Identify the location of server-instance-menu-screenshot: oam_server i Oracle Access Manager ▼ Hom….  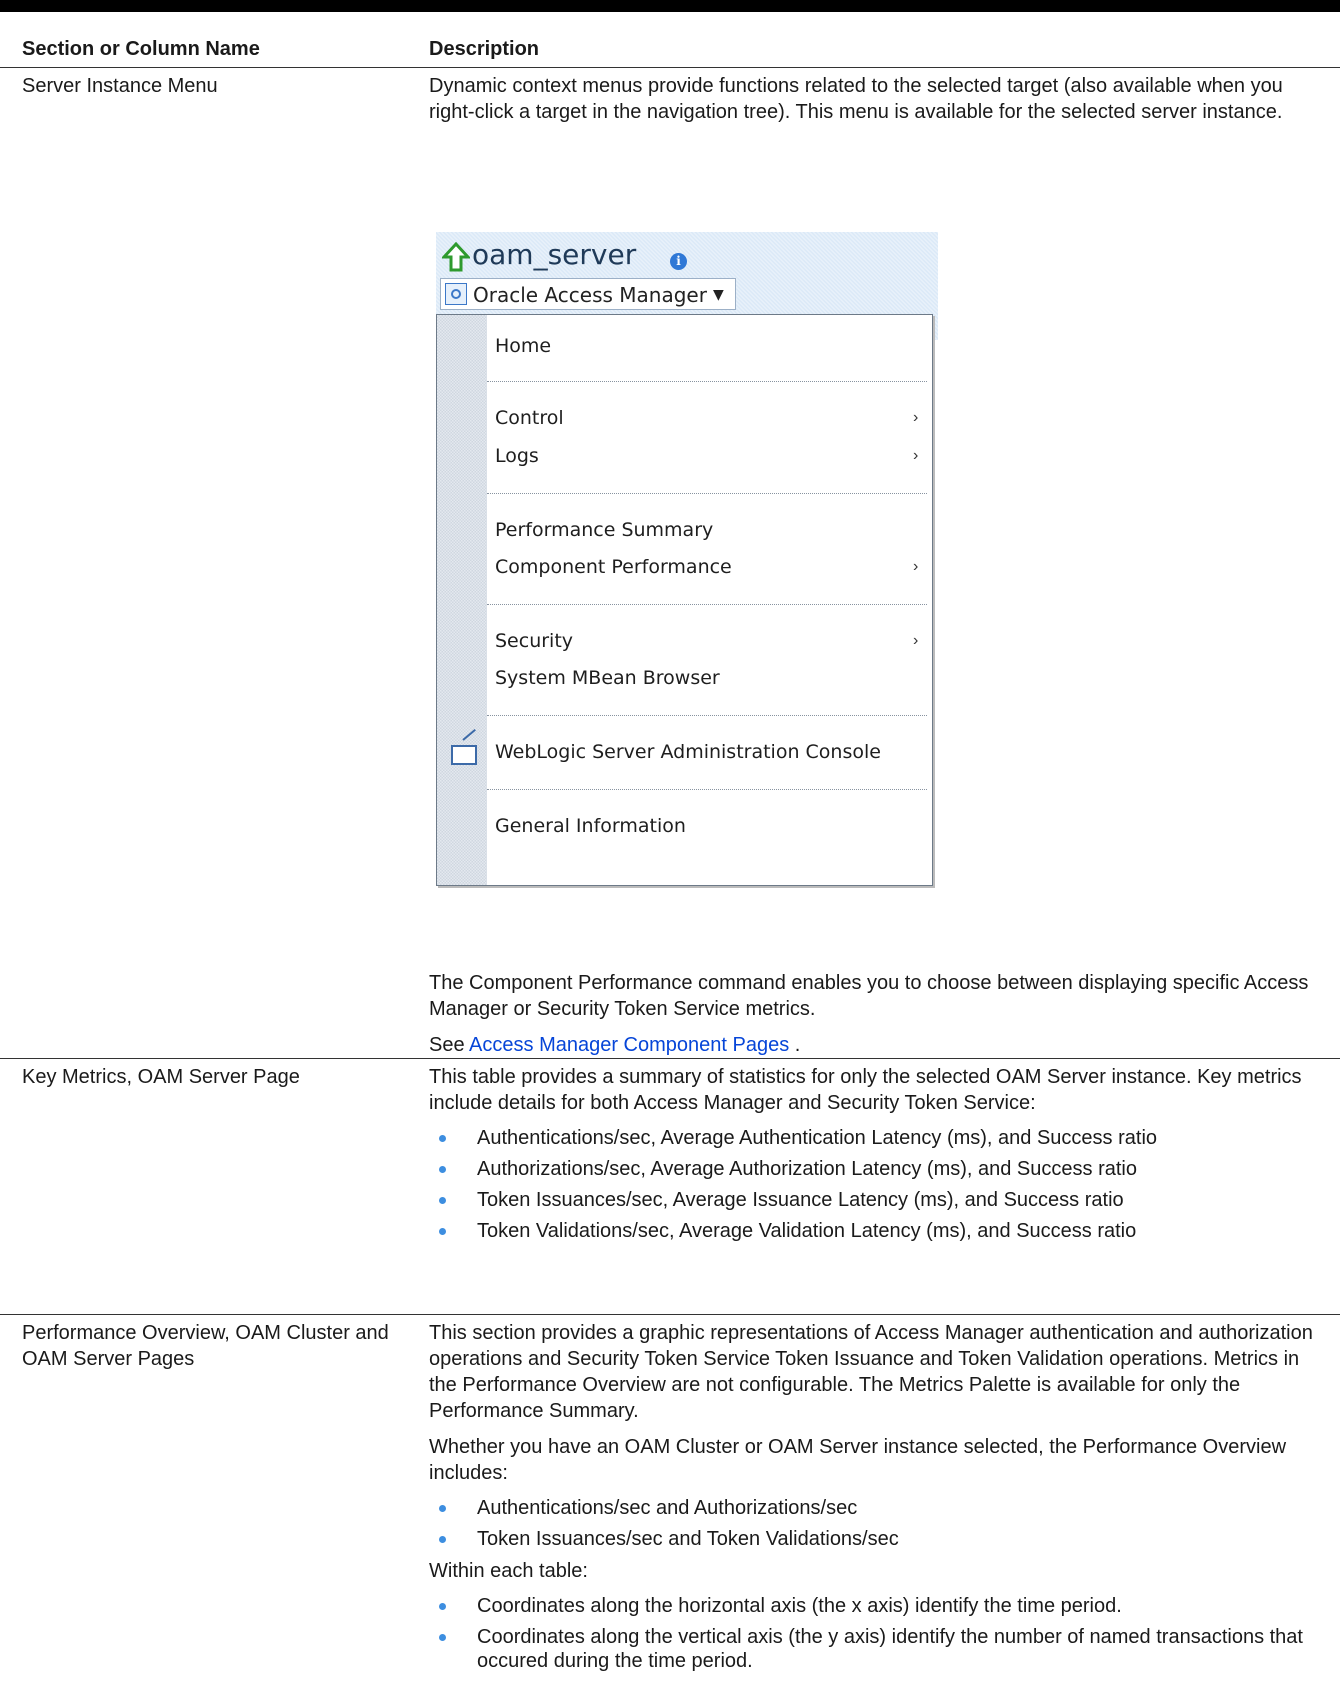
(687, 559).